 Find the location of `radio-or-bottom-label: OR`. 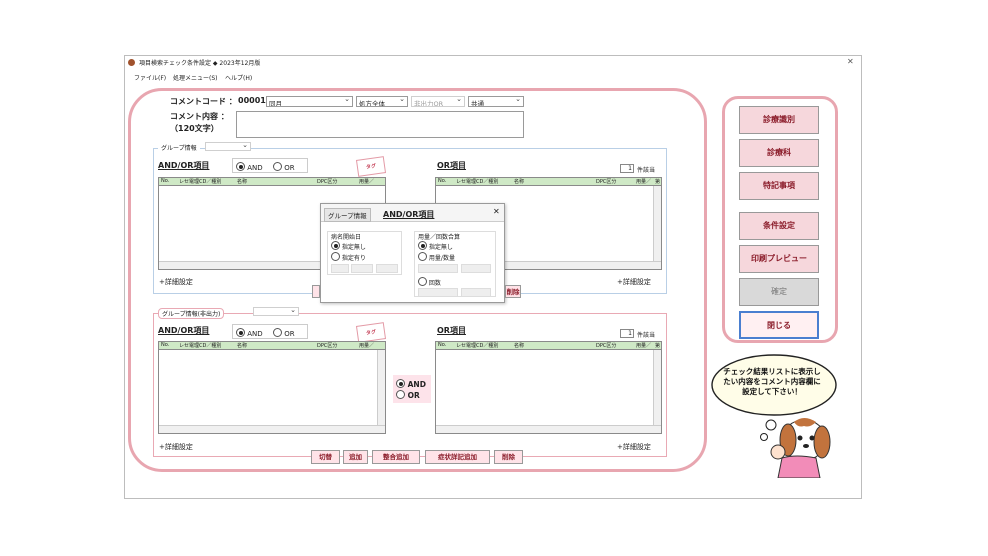

radio-or-bottom-label: OR is located at coordinates (289, 334).